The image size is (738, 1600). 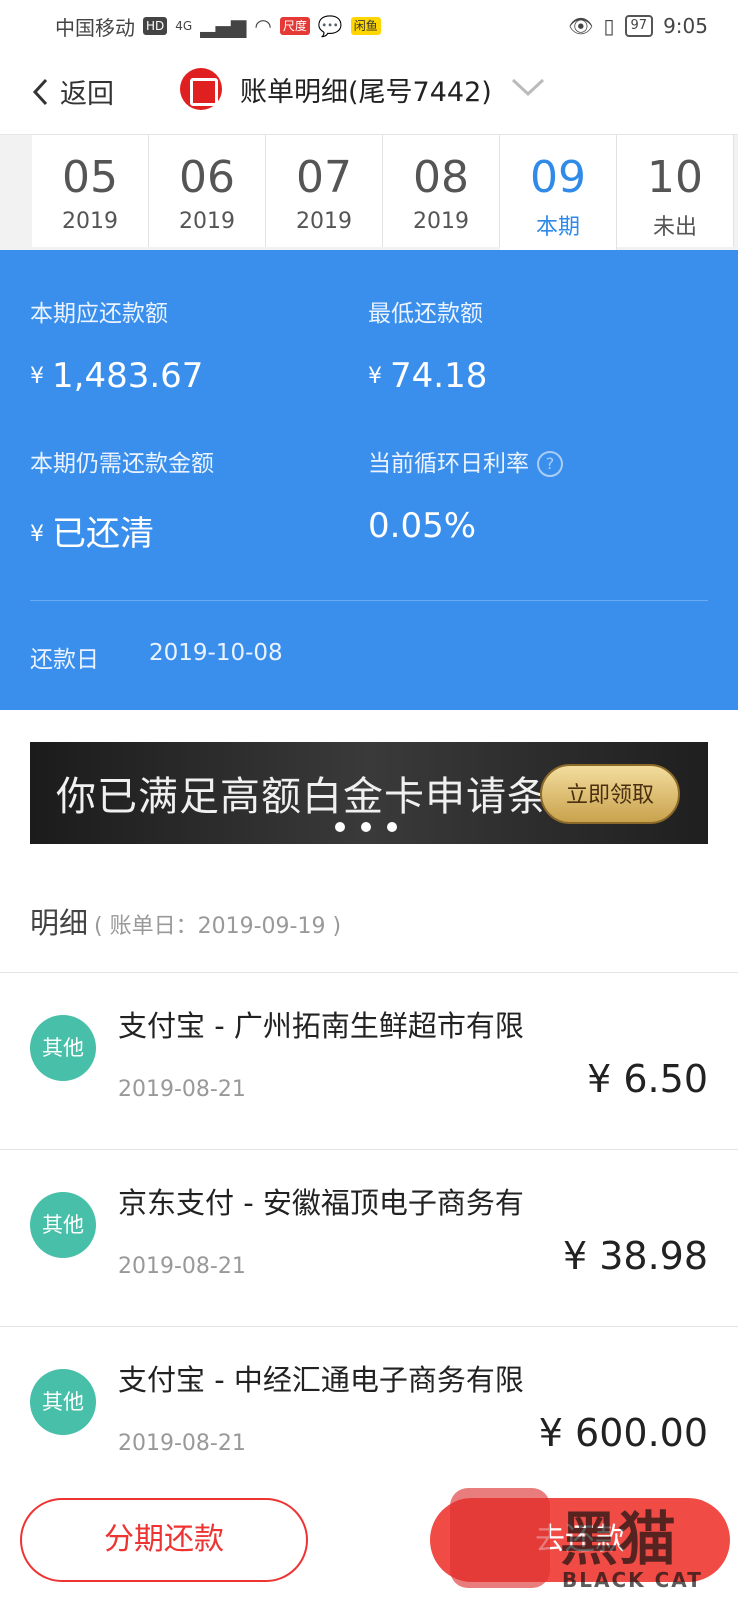 What do you see at coordinates (99, 314) in the screenshot?
I see `due-amount-label: 本期应还款额` at bounding box center [99, 314].